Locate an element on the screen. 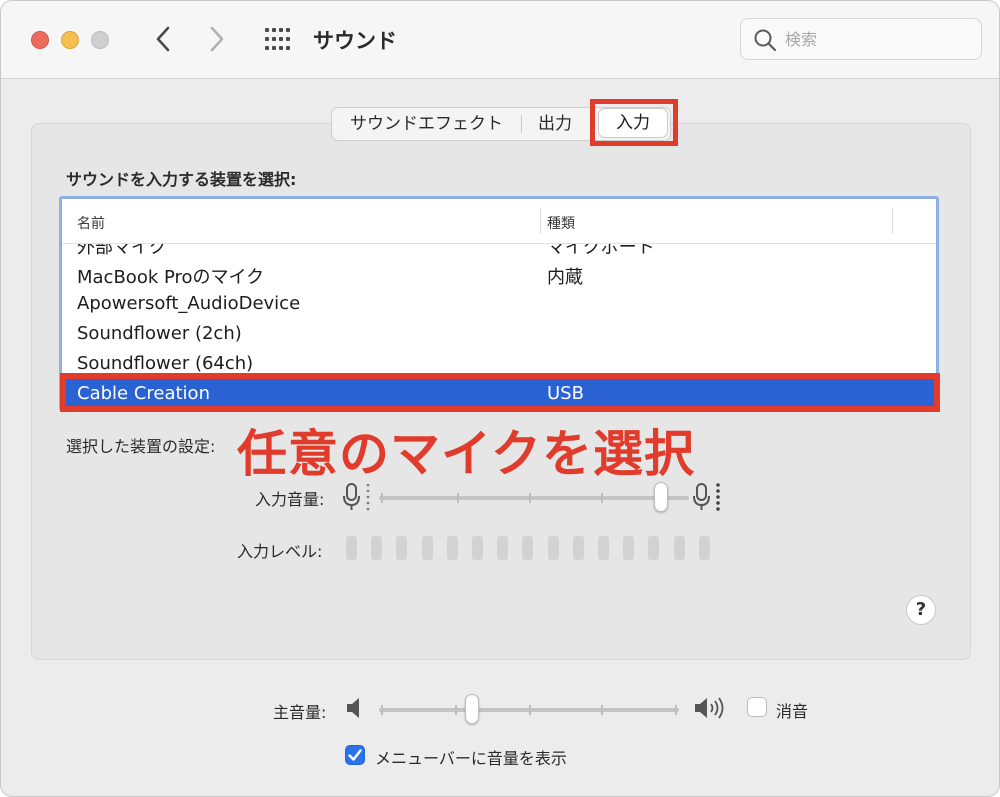 The width and height of the screenshot is (1000, 797). show-all-button is located at coordinates (278, 39).